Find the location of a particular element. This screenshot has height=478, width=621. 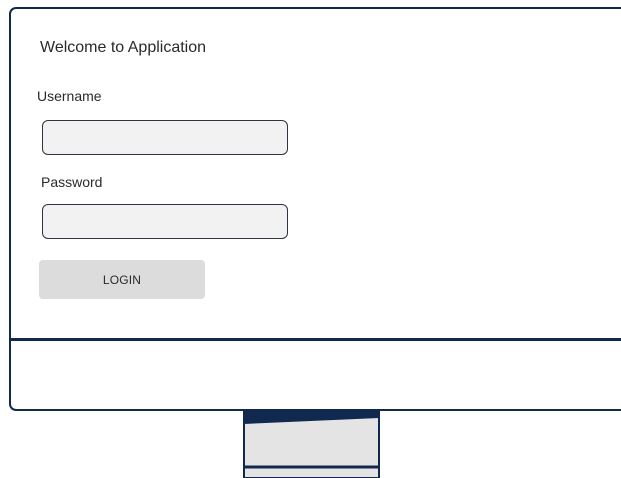

username-label: Username is located at coordinates (69, 96).